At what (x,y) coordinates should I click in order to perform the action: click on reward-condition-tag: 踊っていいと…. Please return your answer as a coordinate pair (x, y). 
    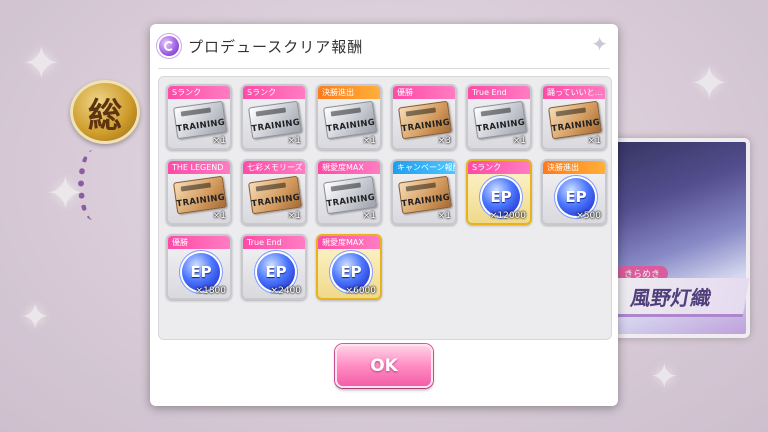
    Looking at the image, I should click on (574, 92).